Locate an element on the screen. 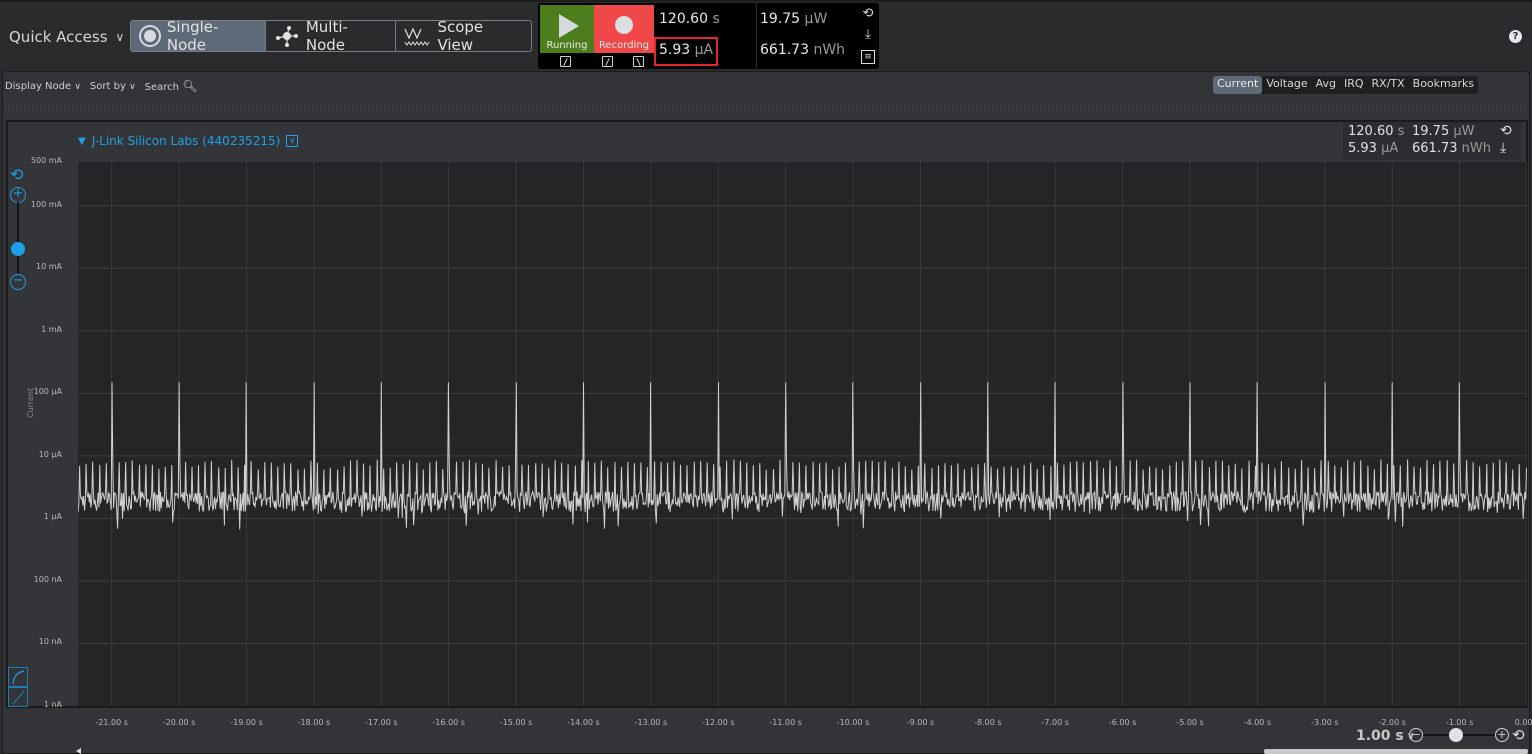 The width and height of the screenshot is (1532, 754). tab-bookmarks: Bookmarks is located at coordinates (1443, 85).